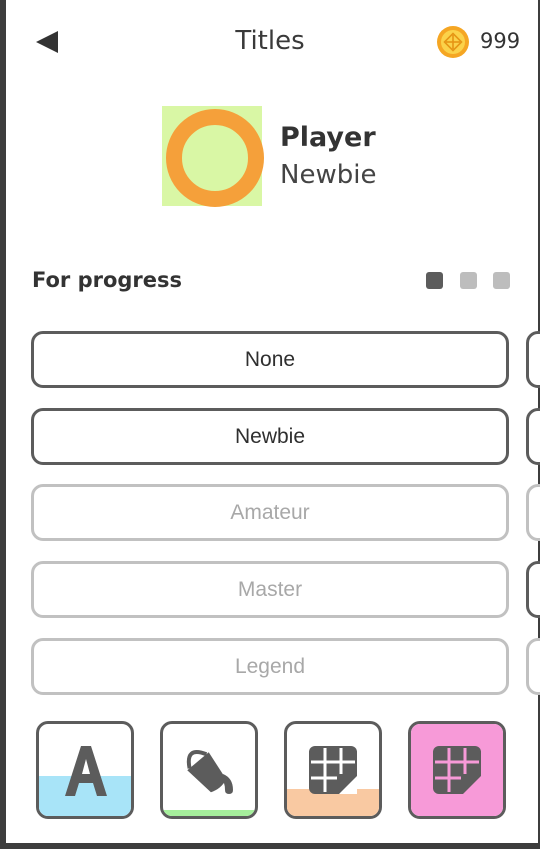 The image size is (540, 849). What do you see at coordinates (270, 666) in the screenshot?
I see `title-option-legend: Legend` at bounding box center [270, 666].